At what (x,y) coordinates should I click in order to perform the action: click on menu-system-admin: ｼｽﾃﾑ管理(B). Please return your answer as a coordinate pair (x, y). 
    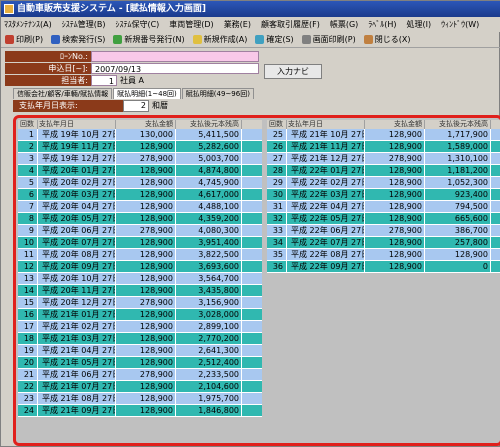
    Looking at the image, I should click on (84, 24).